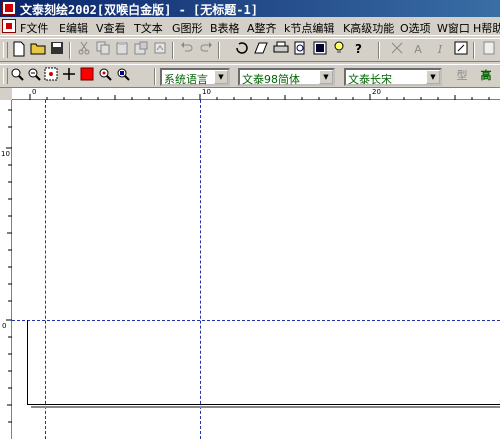 This screenshot has height=439, width=500. I want to click on standard-toolbar: ? A I, so click(250, 50).